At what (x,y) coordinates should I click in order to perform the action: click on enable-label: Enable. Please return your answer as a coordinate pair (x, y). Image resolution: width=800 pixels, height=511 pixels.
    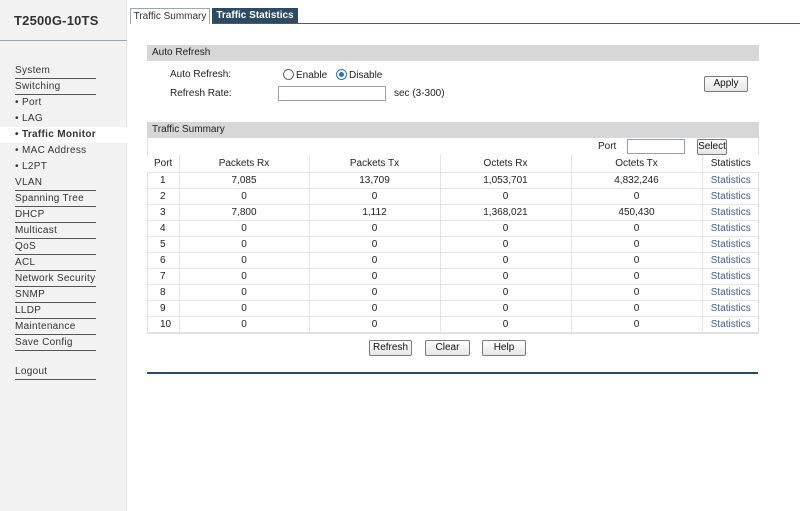
    Looking at the image, I should click on (312, 75).